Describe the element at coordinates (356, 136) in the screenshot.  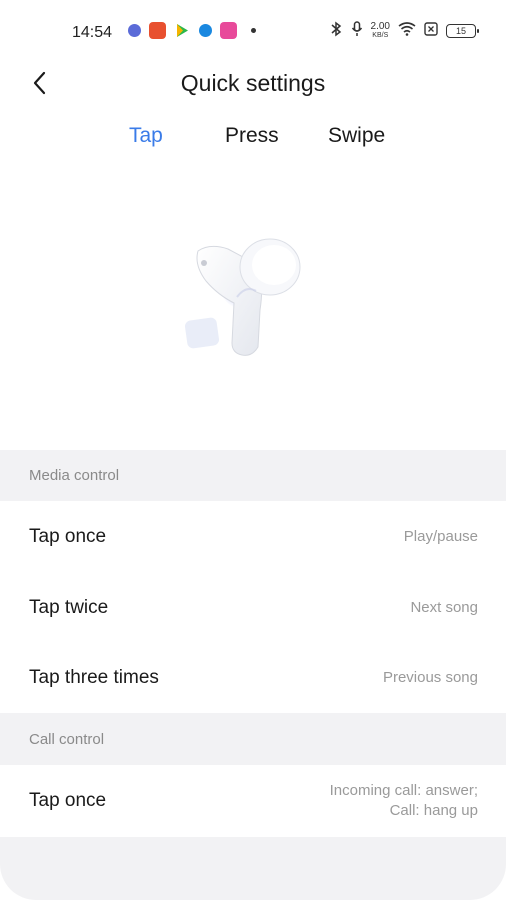
I see `tab-swipe: Swipe` at that location.